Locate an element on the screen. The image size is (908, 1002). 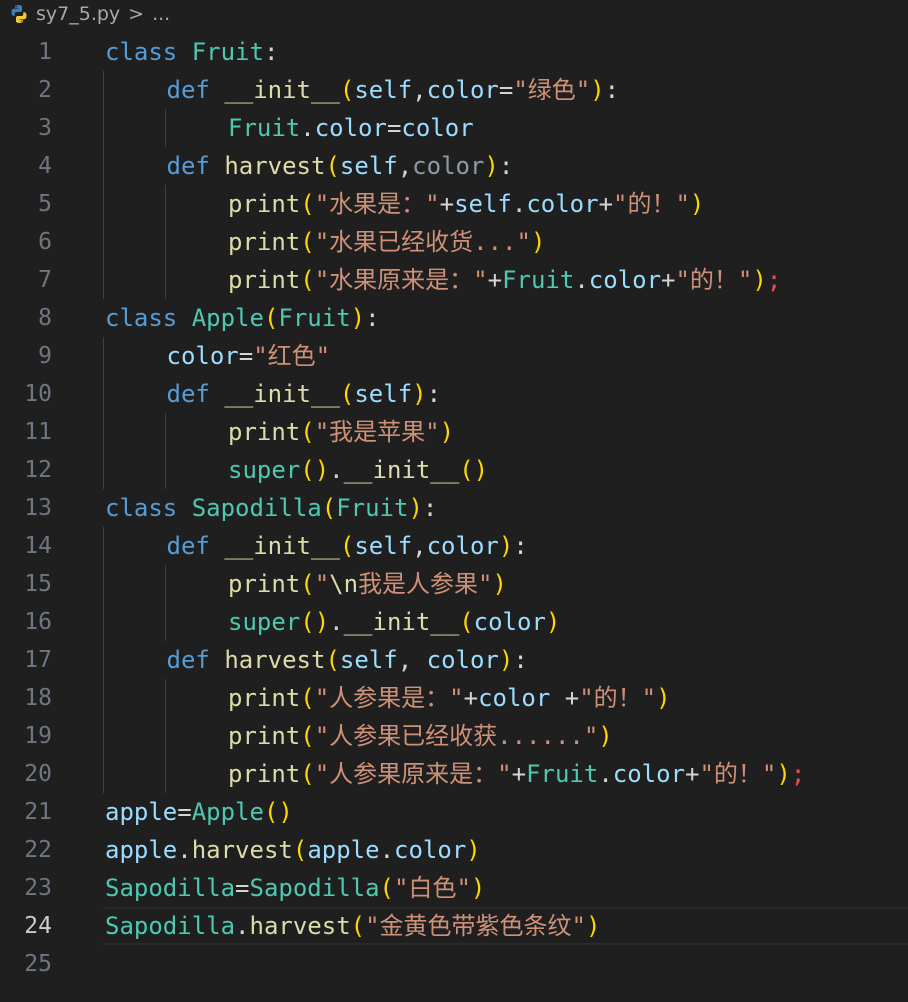
code-line: 23 Sapodilla=Sapodilla("白色") is located at coordinates (454, 888).